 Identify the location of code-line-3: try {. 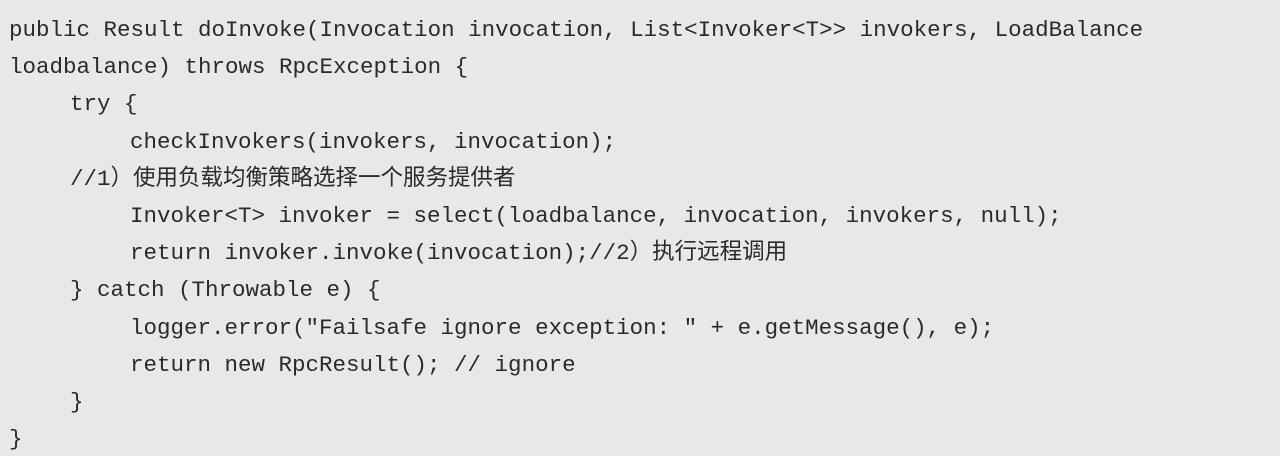
(104, 104).